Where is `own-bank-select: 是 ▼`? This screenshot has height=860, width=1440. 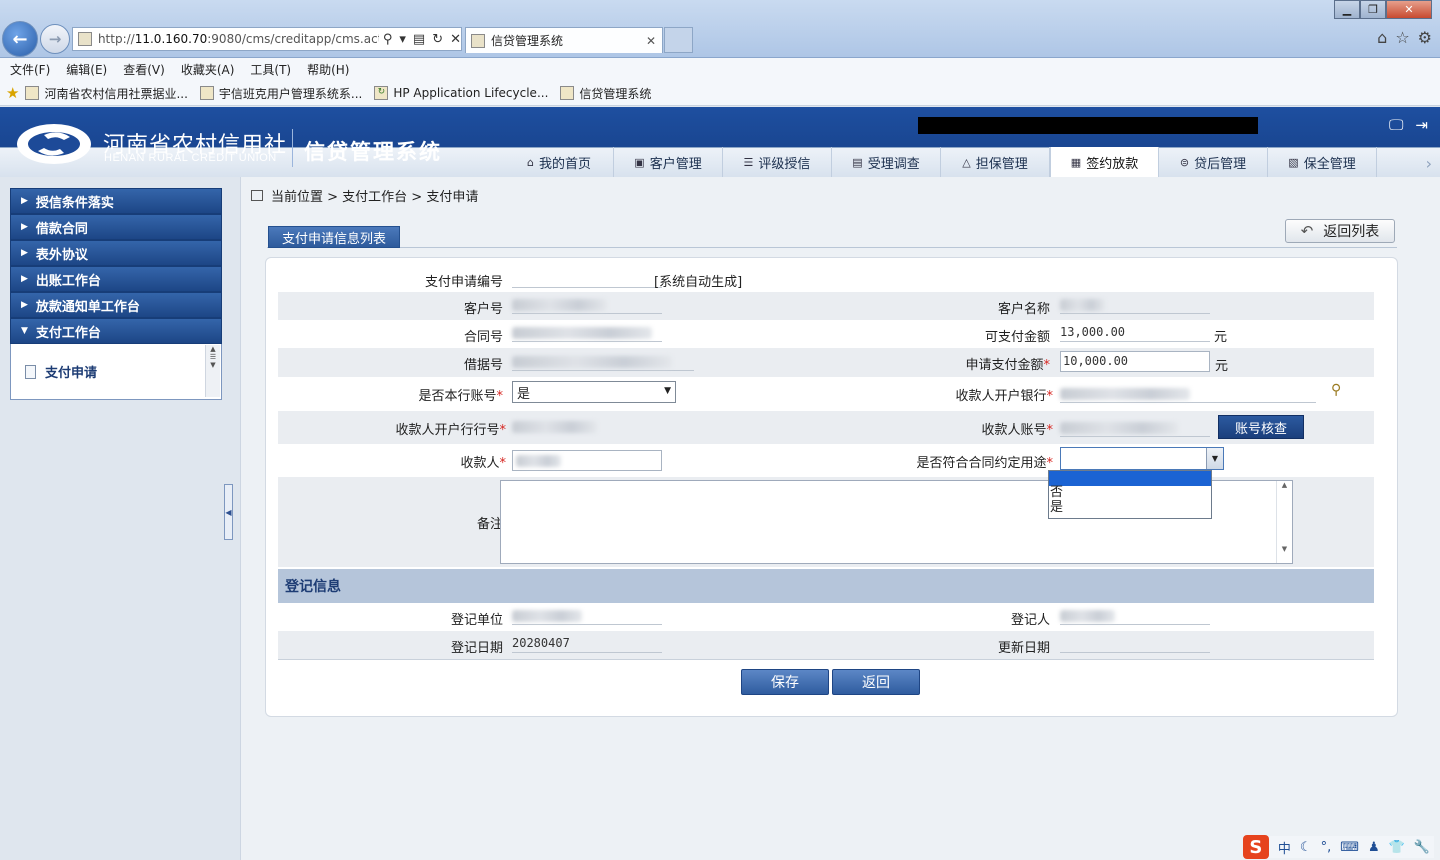
own-bank-select: 是 ▼ is located at coordinates (594, 392).